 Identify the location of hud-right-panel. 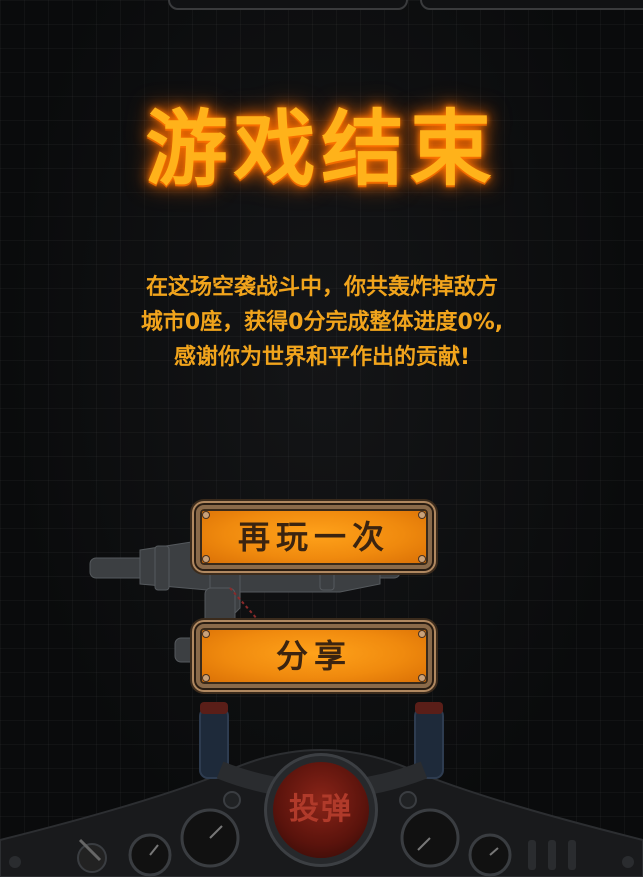
(531, 5).